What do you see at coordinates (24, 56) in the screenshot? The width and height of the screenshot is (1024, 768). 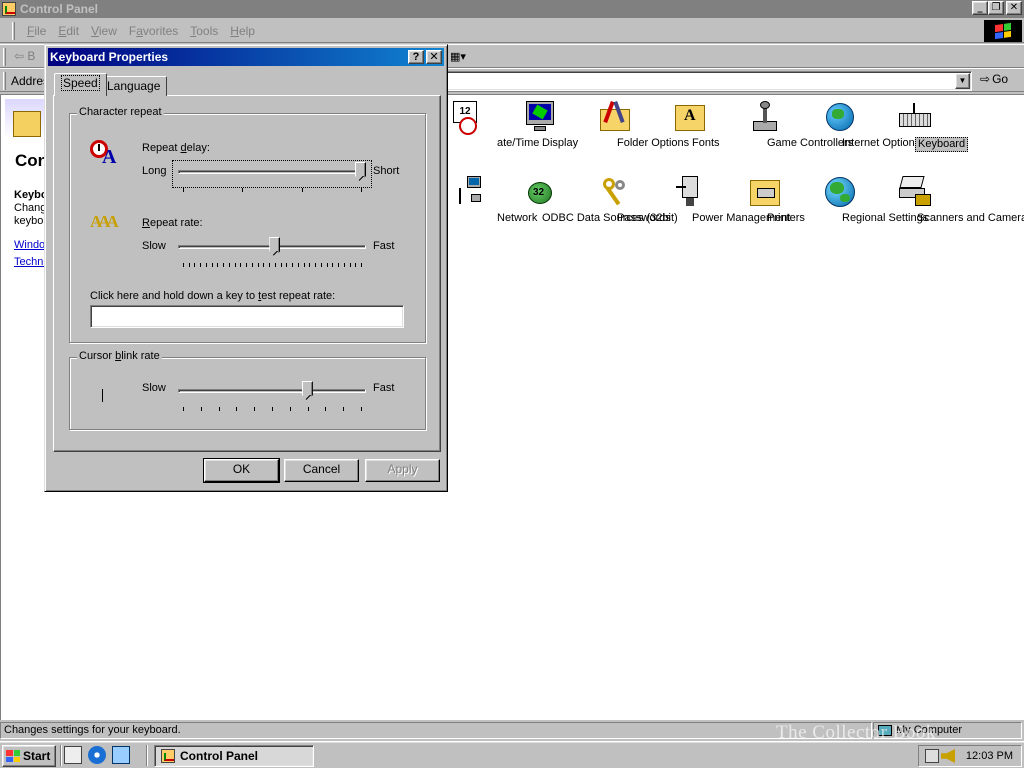 I see `back-button: ⇦ B` at bounding box center [24, 56].